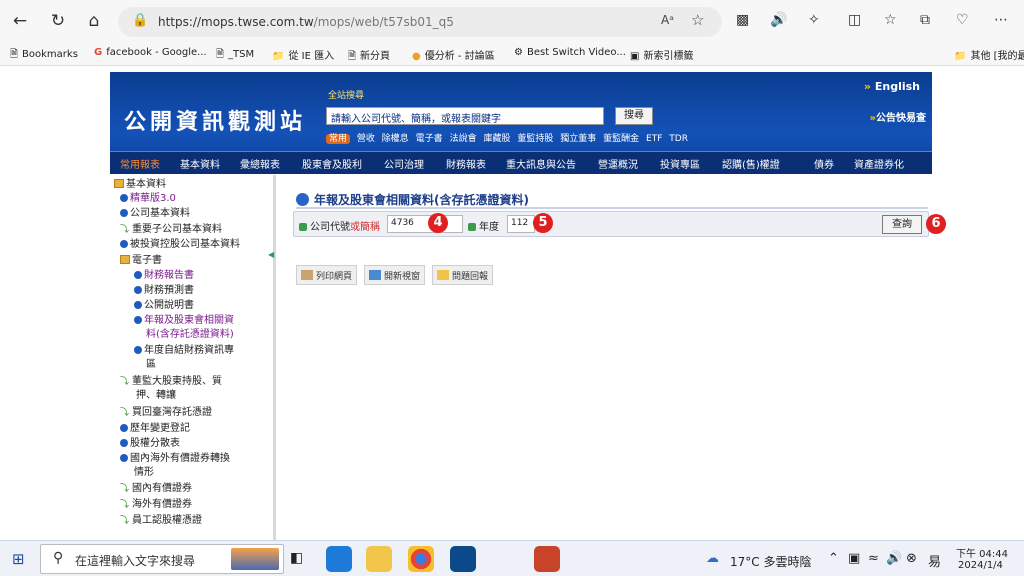  Describe the element at coordinates (155, 214) in the screenshot. I see `sidebar-item: 公司基本資料` at that location.